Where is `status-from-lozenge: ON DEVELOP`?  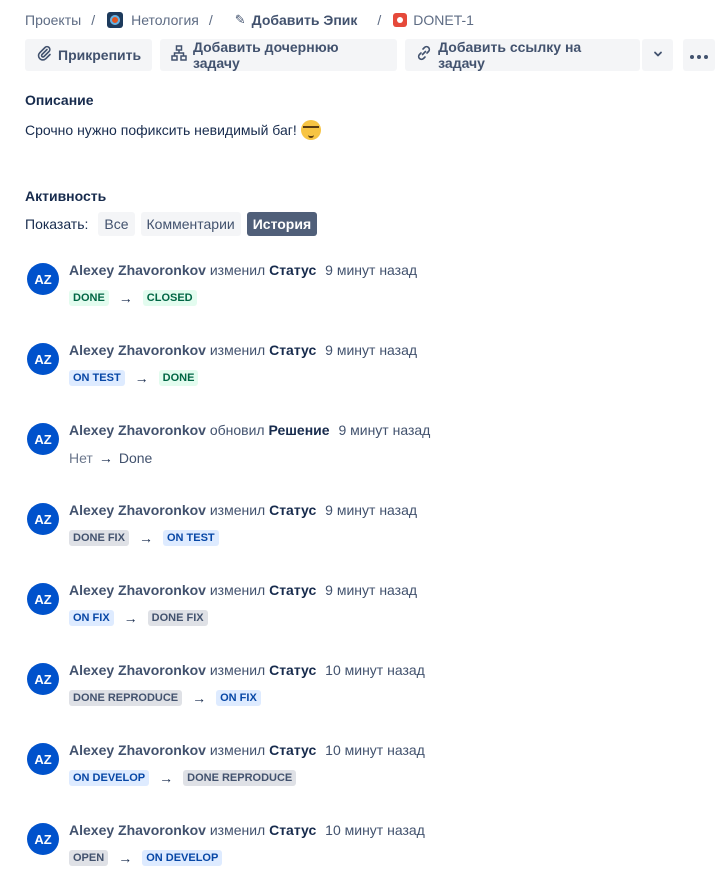
status-from-lozenge: ON DEVELOP is located at coordinates (109, 778).